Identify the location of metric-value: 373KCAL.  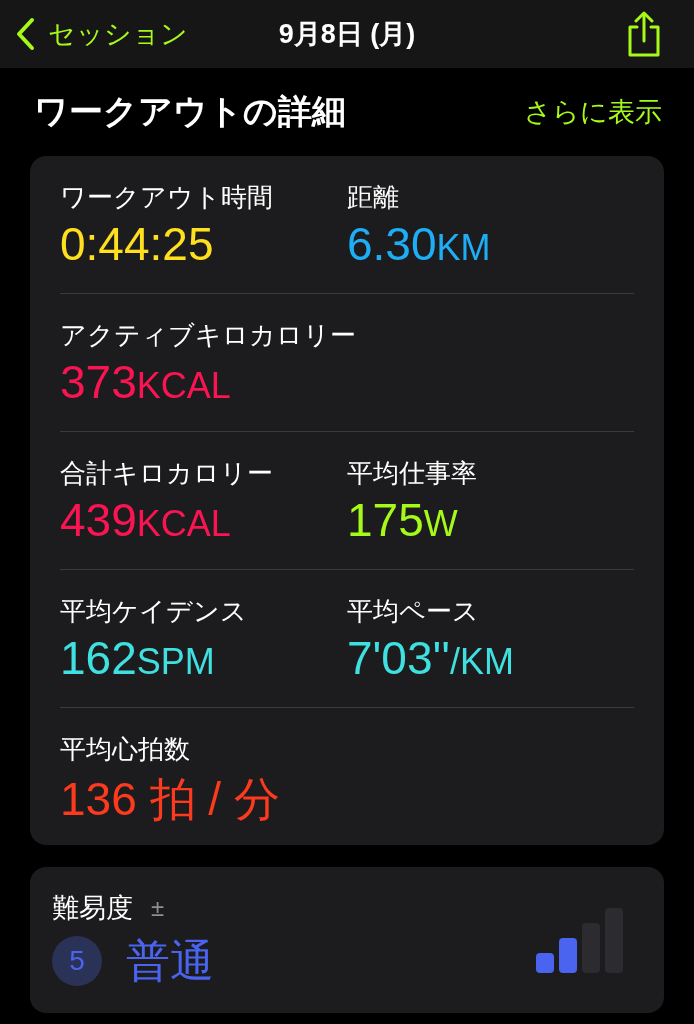
(146, 382).